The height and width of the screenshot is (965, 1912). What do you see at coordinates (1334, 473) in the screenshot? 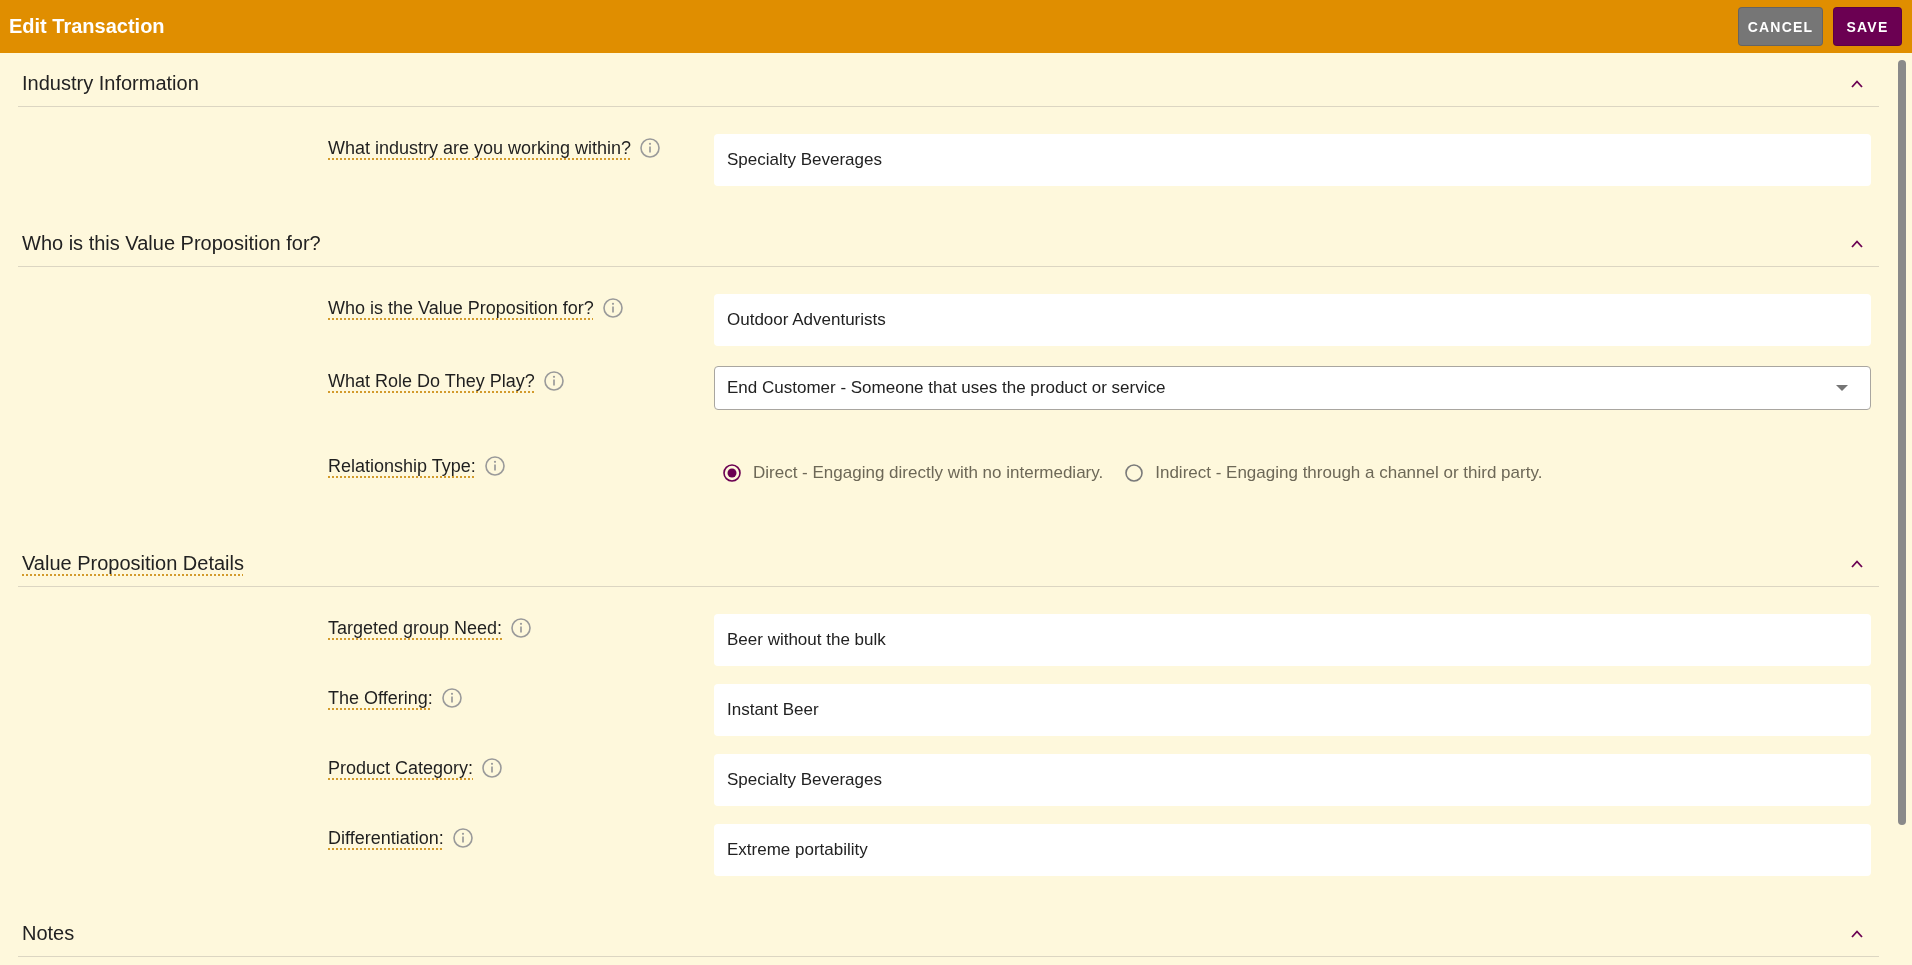
I see `radio-option: Indirect - Engaging through a channel or third party.` at bounding box center [1334, 473].